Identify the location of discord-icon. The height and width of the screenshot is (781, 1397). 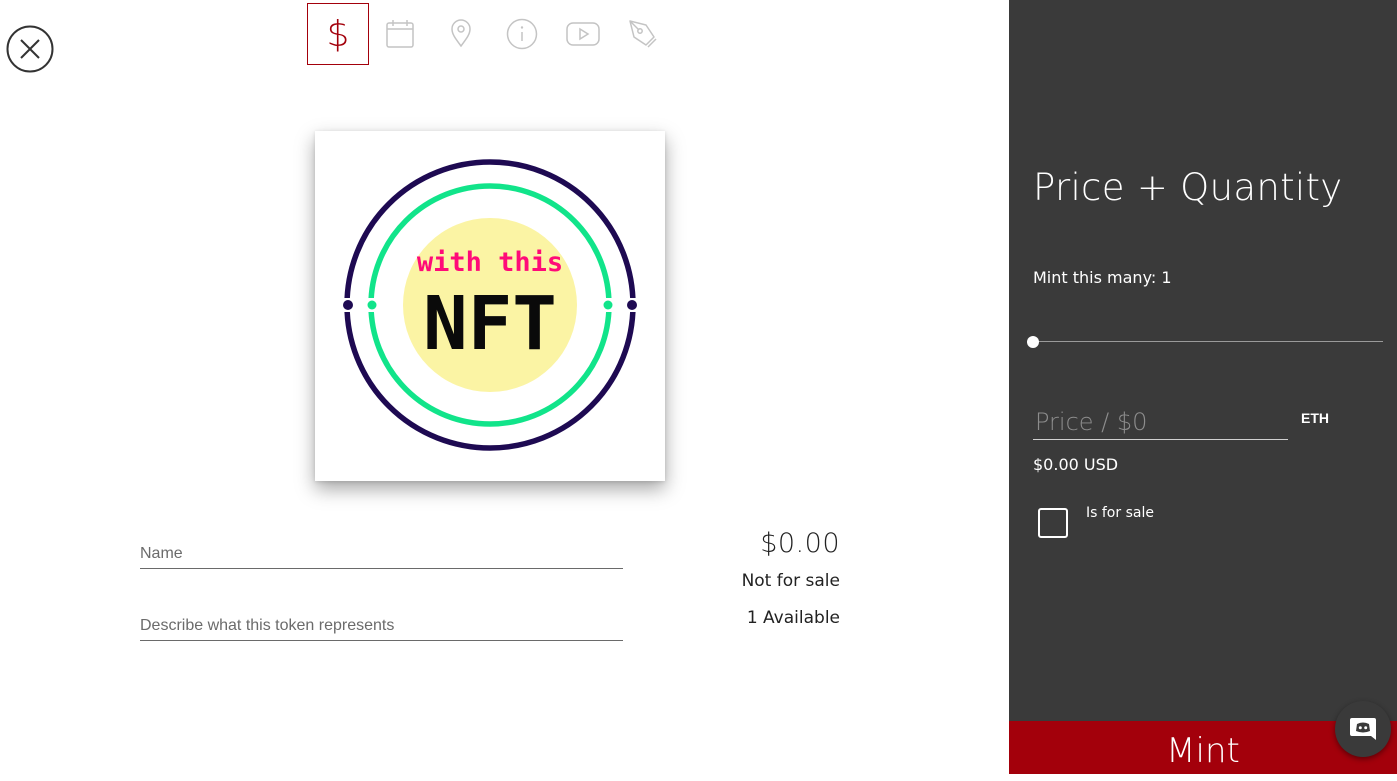
(1363, 729).